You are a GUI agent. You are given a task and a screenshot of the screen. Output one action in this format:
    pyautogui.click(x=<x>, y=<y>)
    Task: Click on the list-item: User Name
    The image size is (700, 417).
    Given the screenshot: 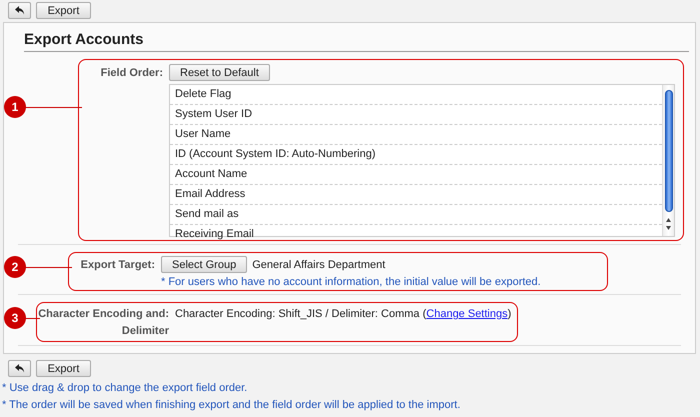 What is the action you would take?
    pyautogui.click(x=416, y=135)
    